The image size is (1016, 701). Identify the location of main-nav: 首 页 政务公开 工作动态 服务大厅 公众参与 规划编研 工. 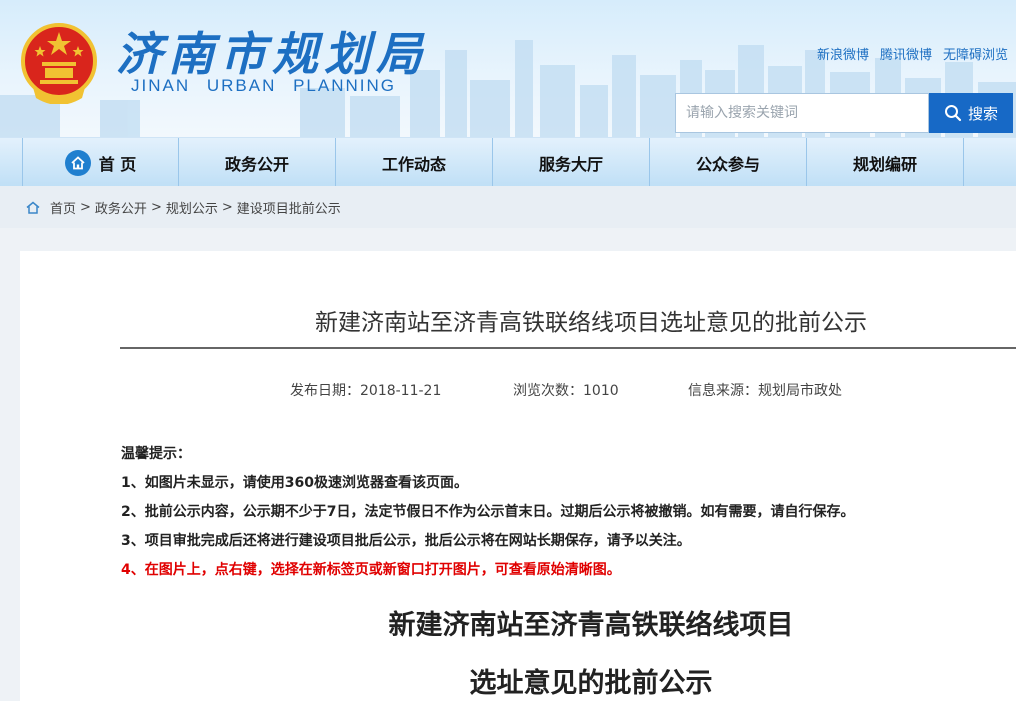
(508, 161).